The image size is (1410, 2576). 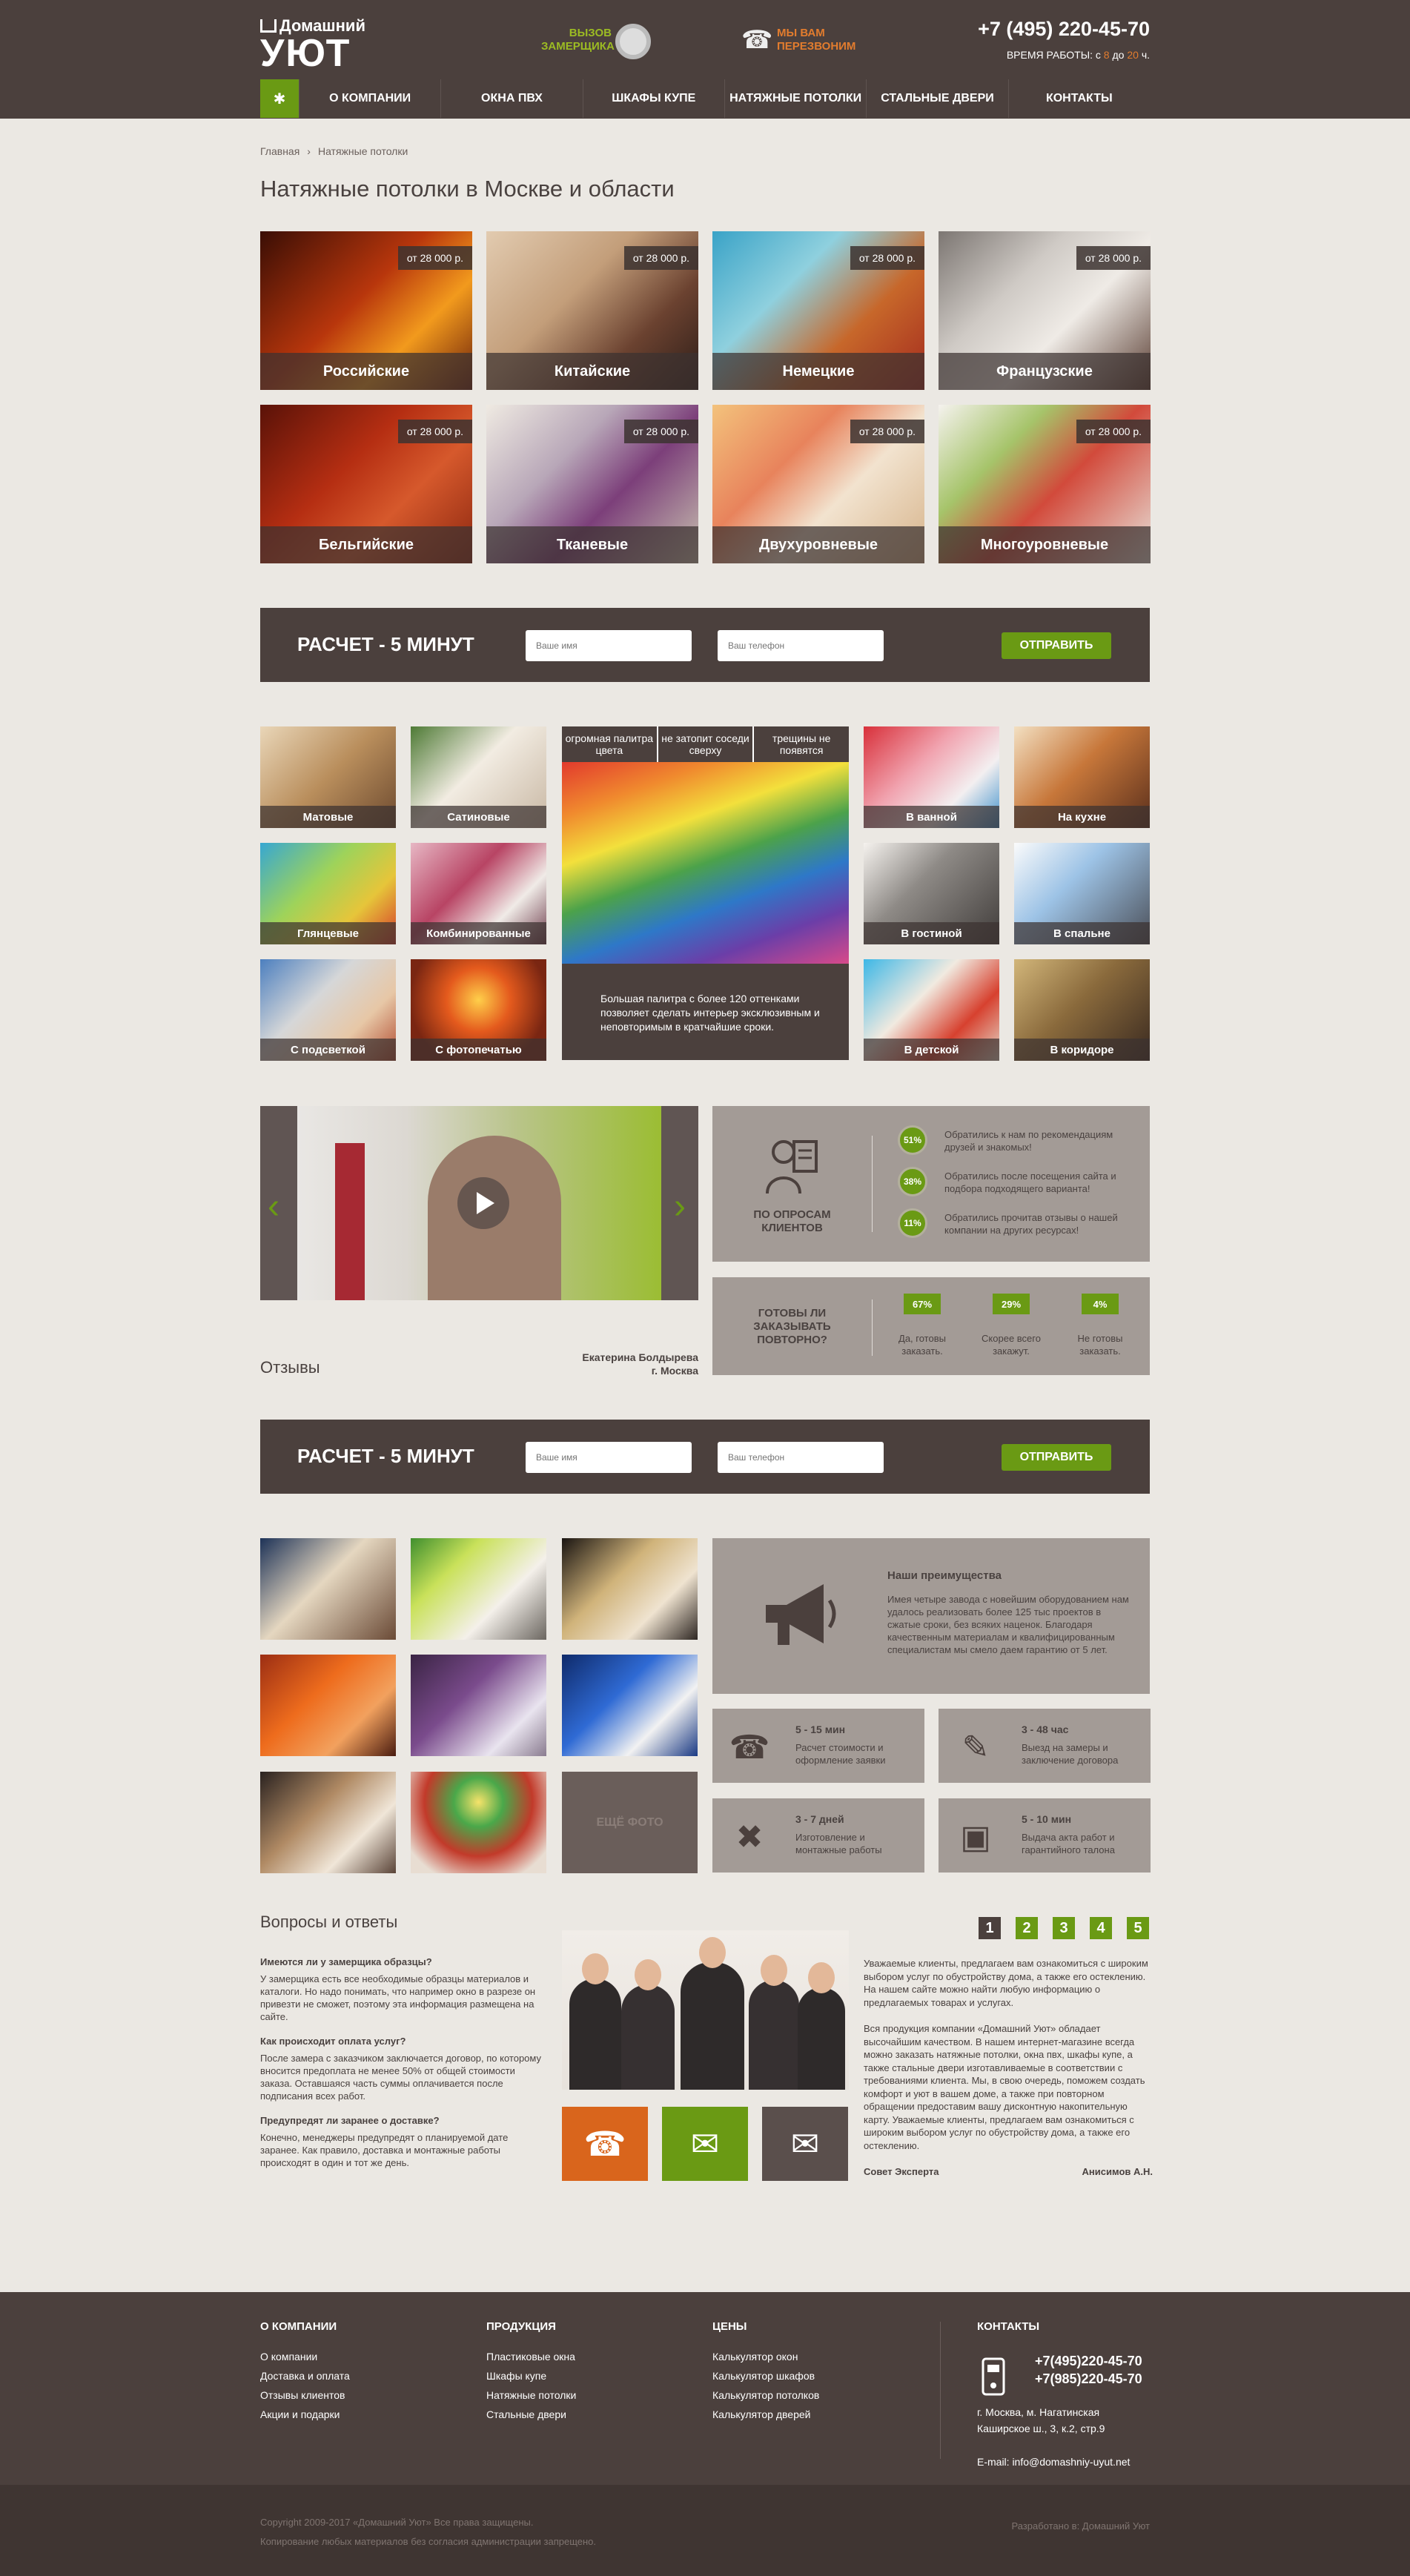 I want to click on chevron-right-icon: ›, so click(x=680, y=1206).